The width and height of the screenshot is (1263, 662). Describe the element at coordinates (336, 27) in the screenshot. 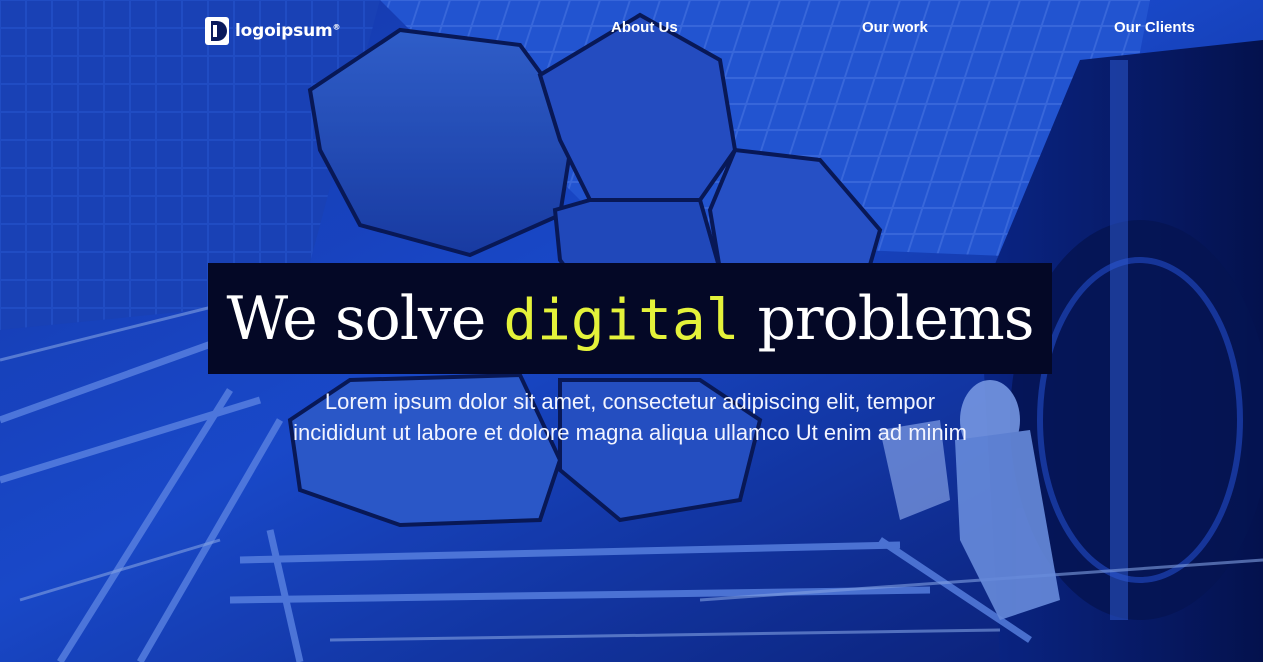

I see `logo-registered-mark: ®` at that location.